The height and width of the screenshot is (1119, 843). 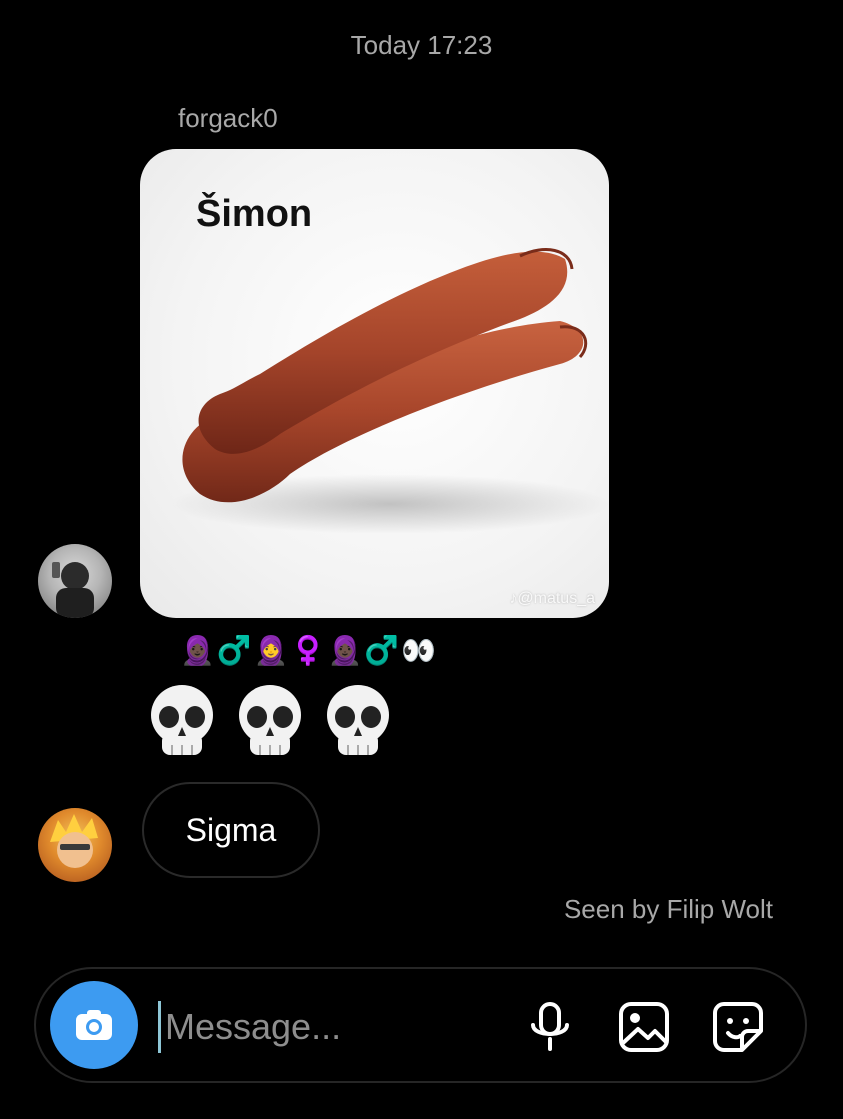 I want to click on text-message-bubble: Sigma, so click(x=231, y=830).